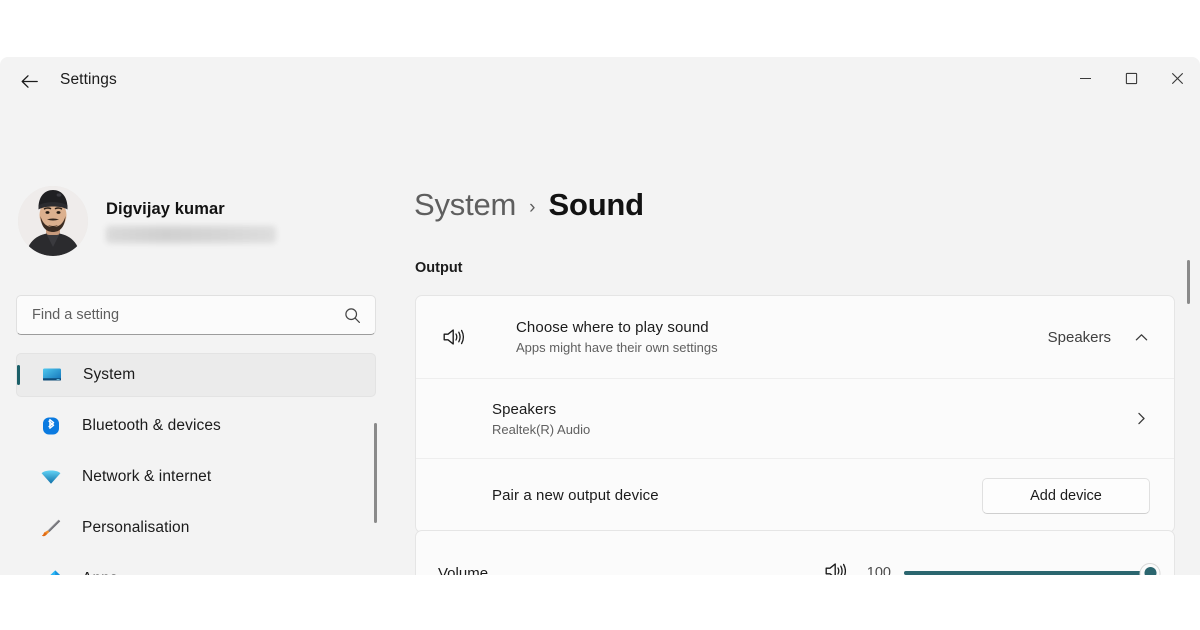 Image resolution: width=1200 pixels, height=630 pixels. What do you see at coordinates (196, 566) in the screenshot?
I see `sidebar-item-apps: Apps` at bounding box center [196, 566].